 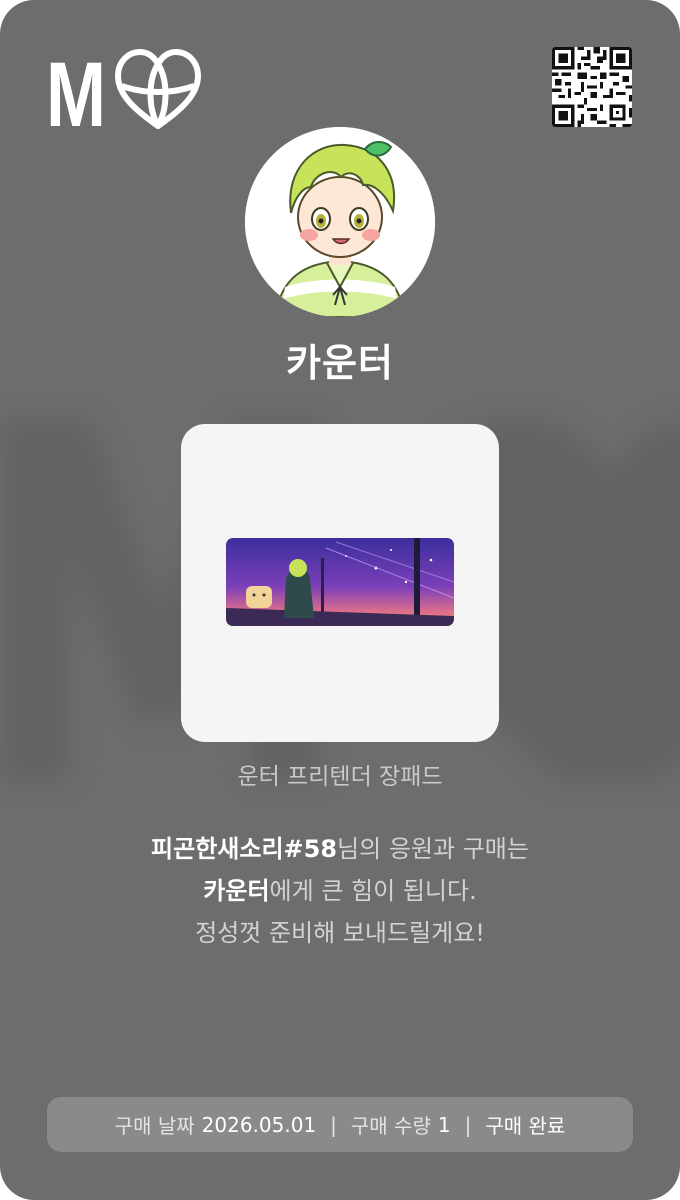 I want to click on message-text: 님의 응원과 구매는, so click(x=433, y=849).